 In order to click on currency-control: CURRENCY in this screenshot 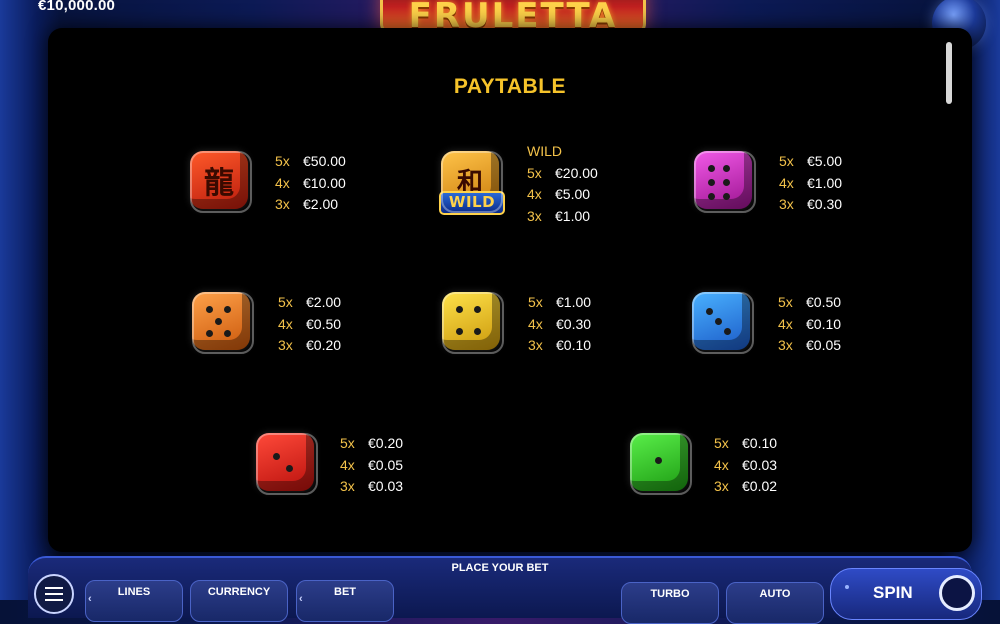, I will do `click(239, 601)`.